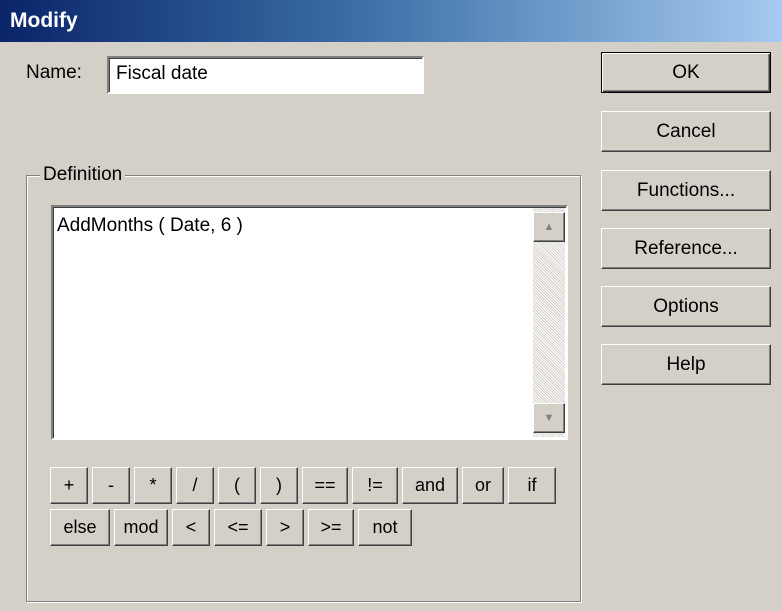 The image size is (782, 611). Describe the element at coordinates (111, 485) in the screenshot. I see `operator-minus-button: -` at that location.